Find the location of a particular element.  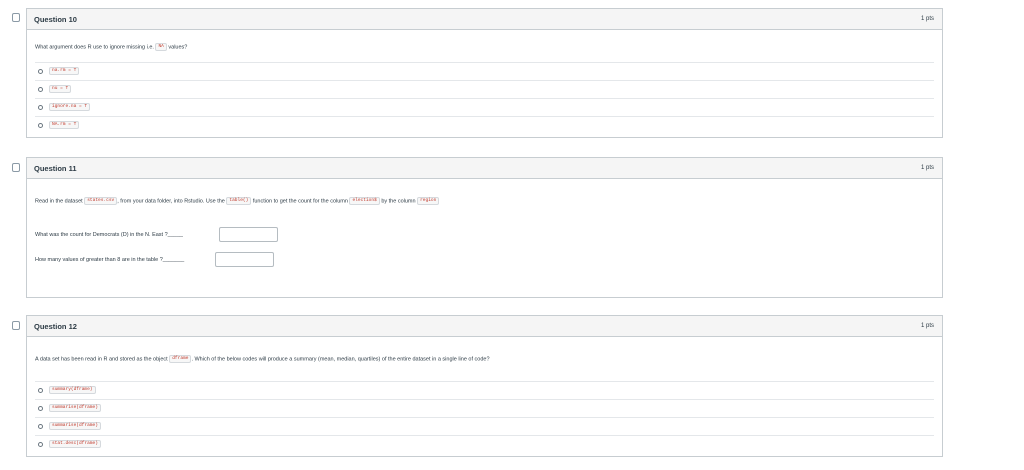

answer-label: NA.rm = T is located at coordinates (64, 125).